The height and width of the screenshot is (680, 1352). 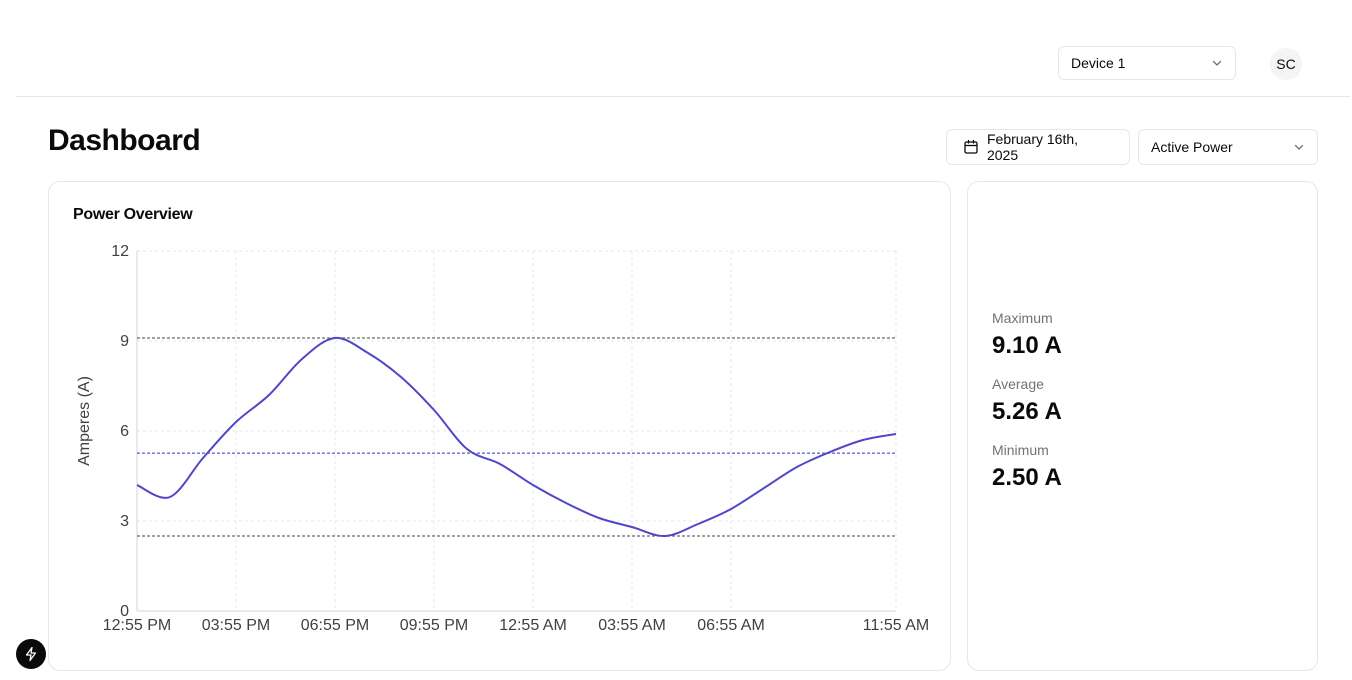 I want to click on bolt-icon, so click(x=31, y=654).